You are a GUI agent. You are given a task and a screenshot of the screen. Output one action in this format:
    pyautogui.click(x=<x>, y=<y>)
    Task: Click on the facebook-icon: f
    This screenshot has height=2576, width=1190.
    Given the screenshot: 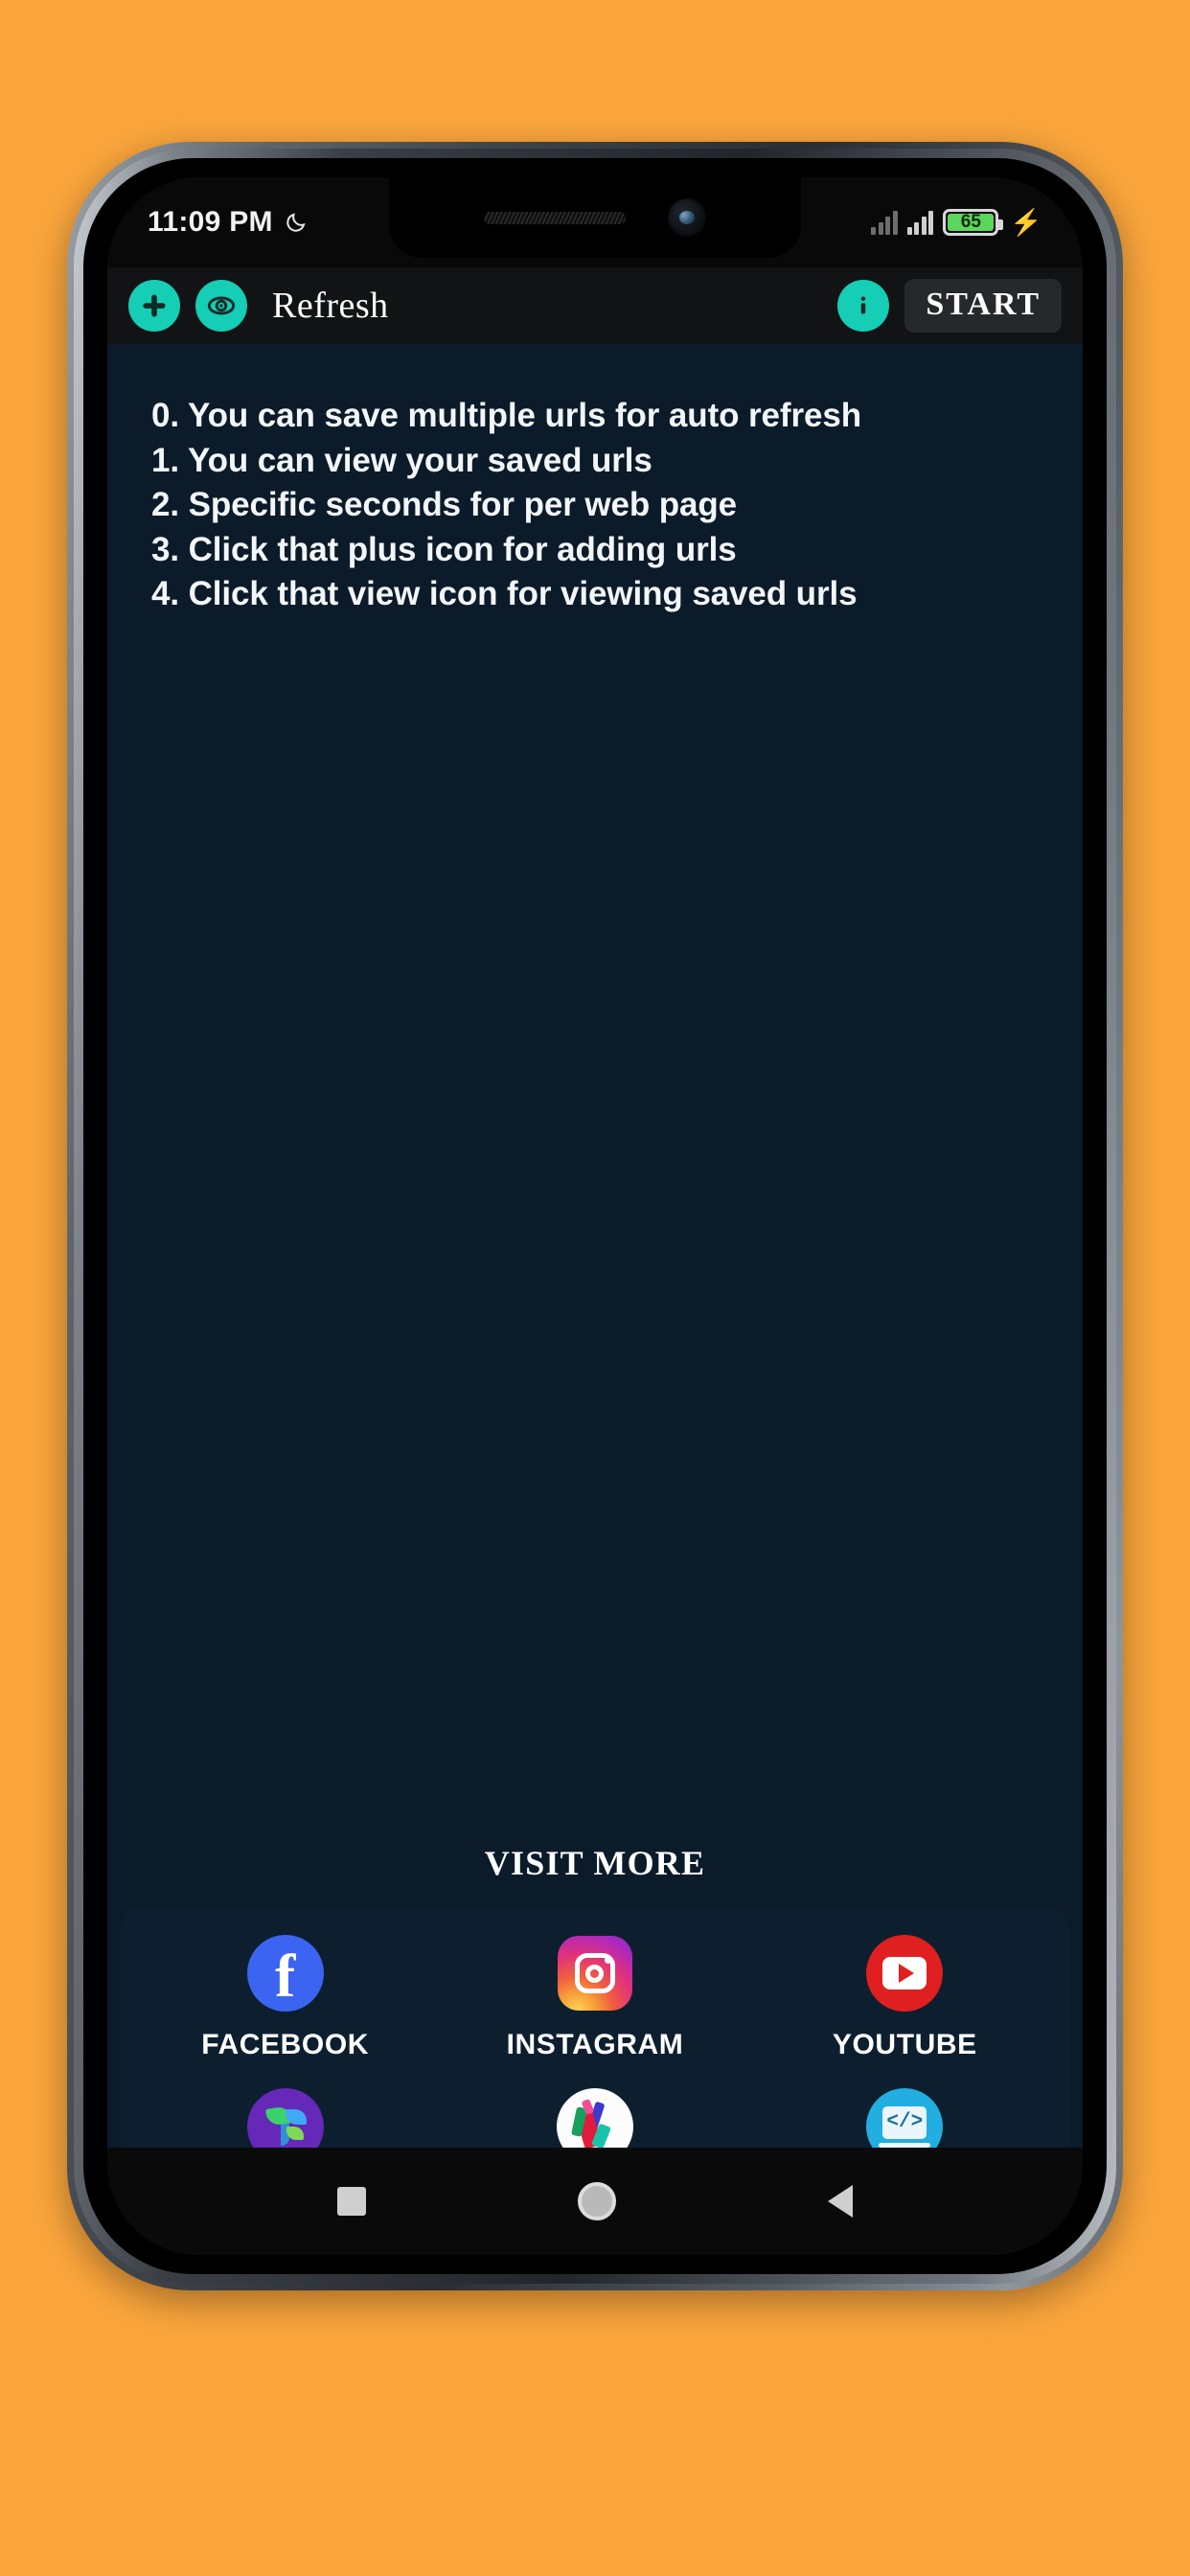 What is the action you would take?
    pyautogui.click(x=286, y=1973)
    